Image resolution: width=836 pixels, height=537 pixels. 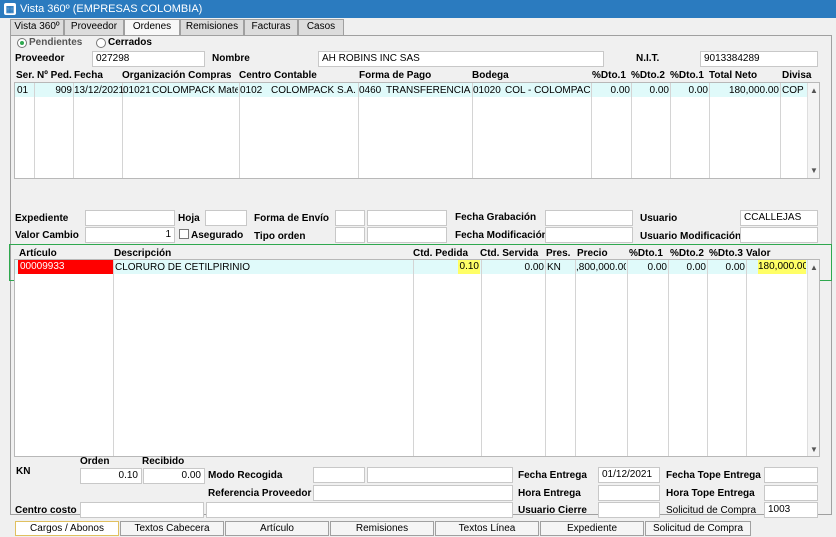 I want to click on forma-envio-code, so click(x=350, y=218).